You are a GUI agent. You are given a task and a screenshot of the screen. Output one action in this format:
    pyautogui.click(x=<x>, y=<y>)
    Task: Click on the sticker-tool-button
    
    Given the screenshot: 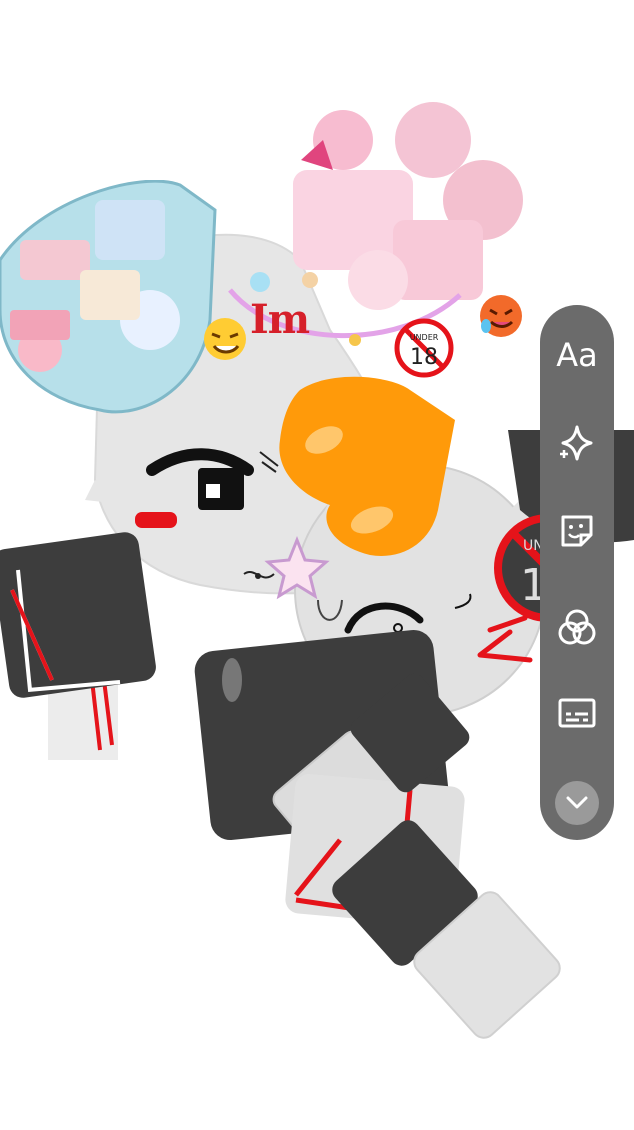 What is the action you would take?
    pyautogui.click(x=577, y=531)
    